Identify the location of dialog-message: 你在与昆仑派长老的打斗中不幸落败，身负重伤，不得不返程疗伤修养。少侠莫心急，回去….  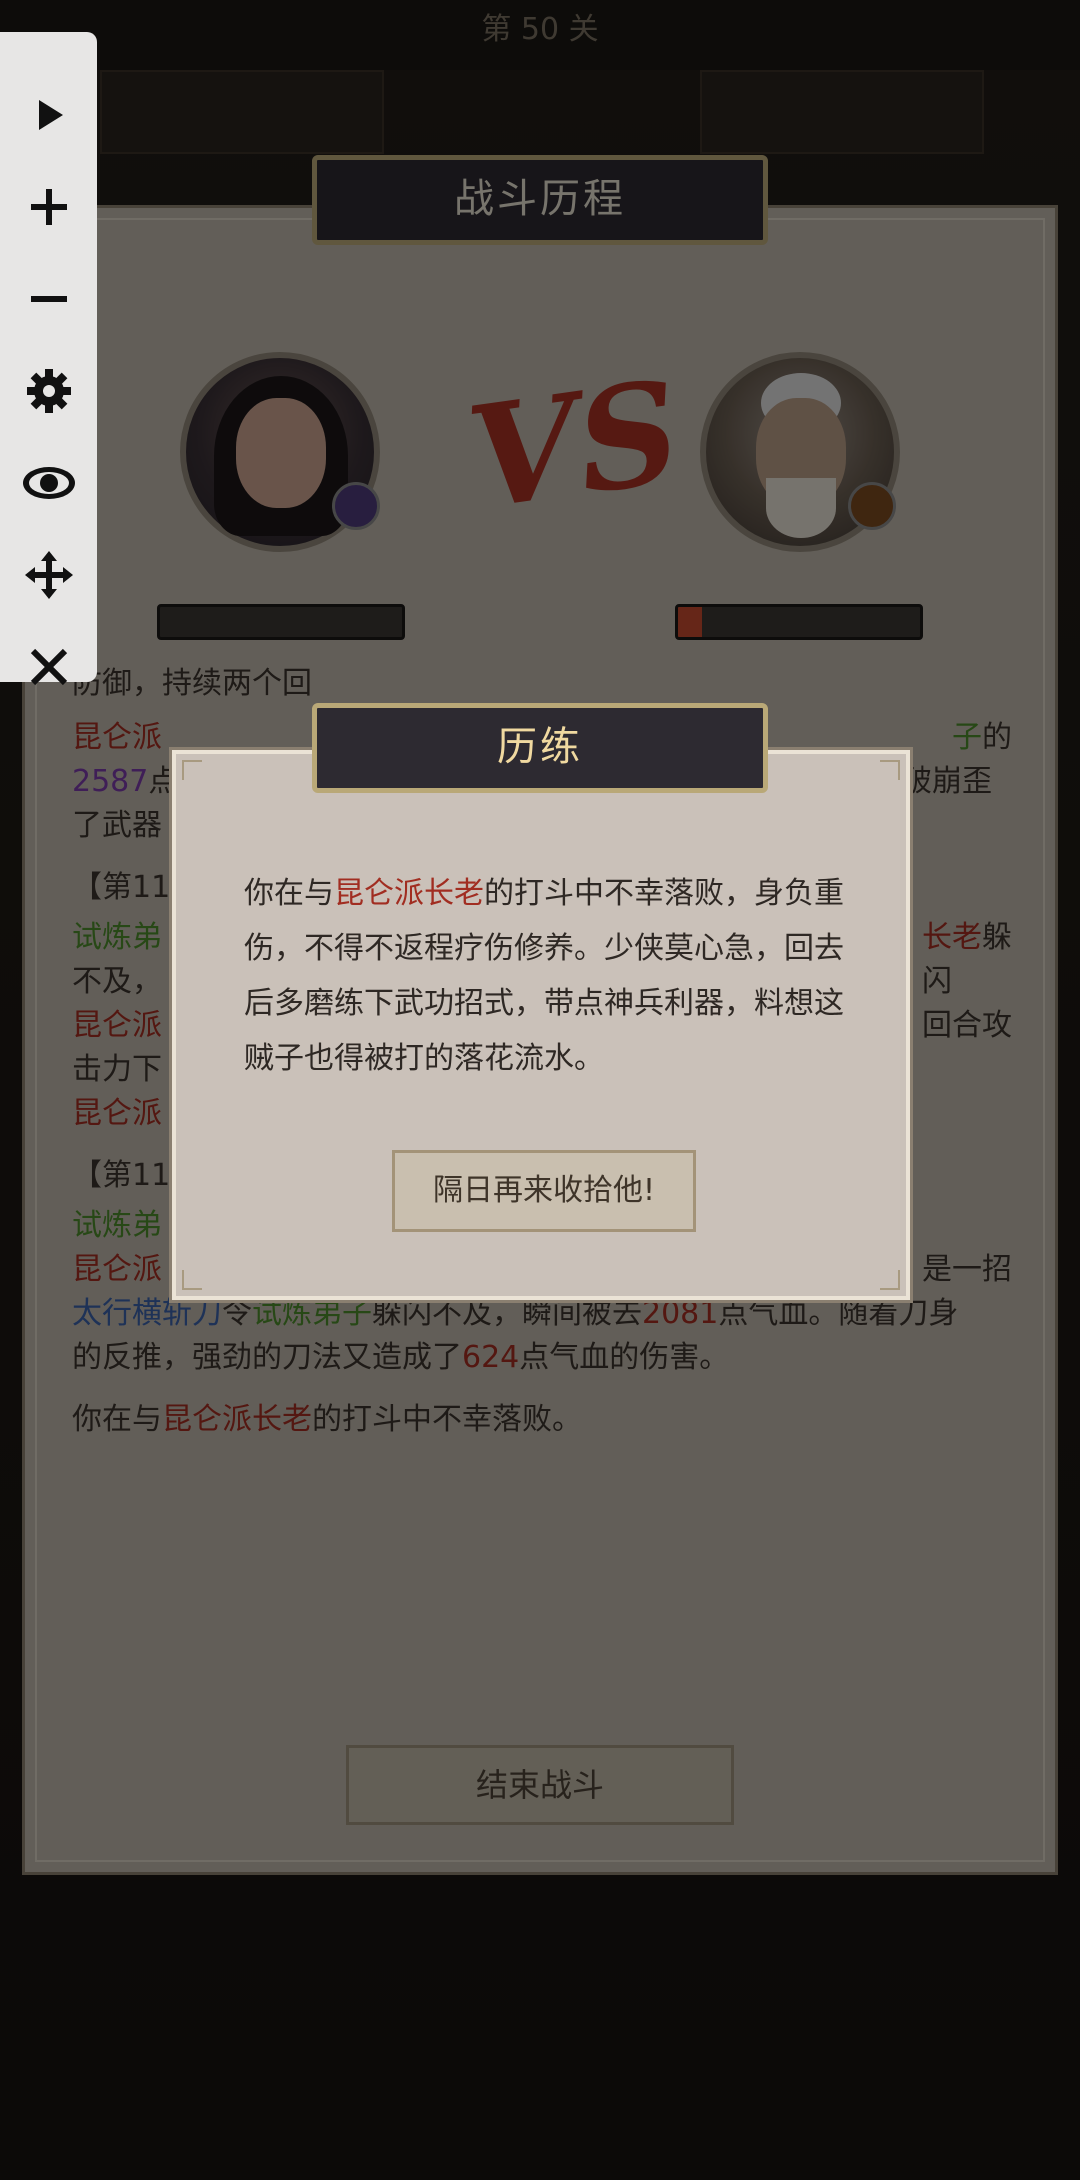
(544, 976).